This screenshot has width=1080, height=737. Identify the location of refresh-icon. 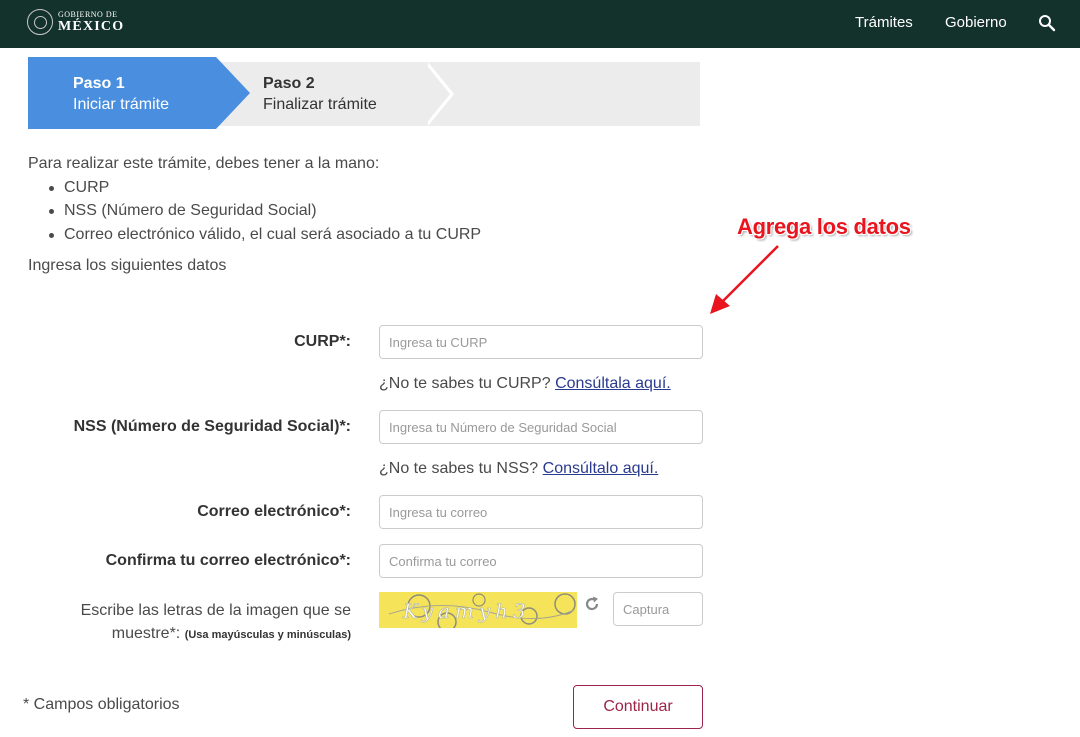
(592, 604).